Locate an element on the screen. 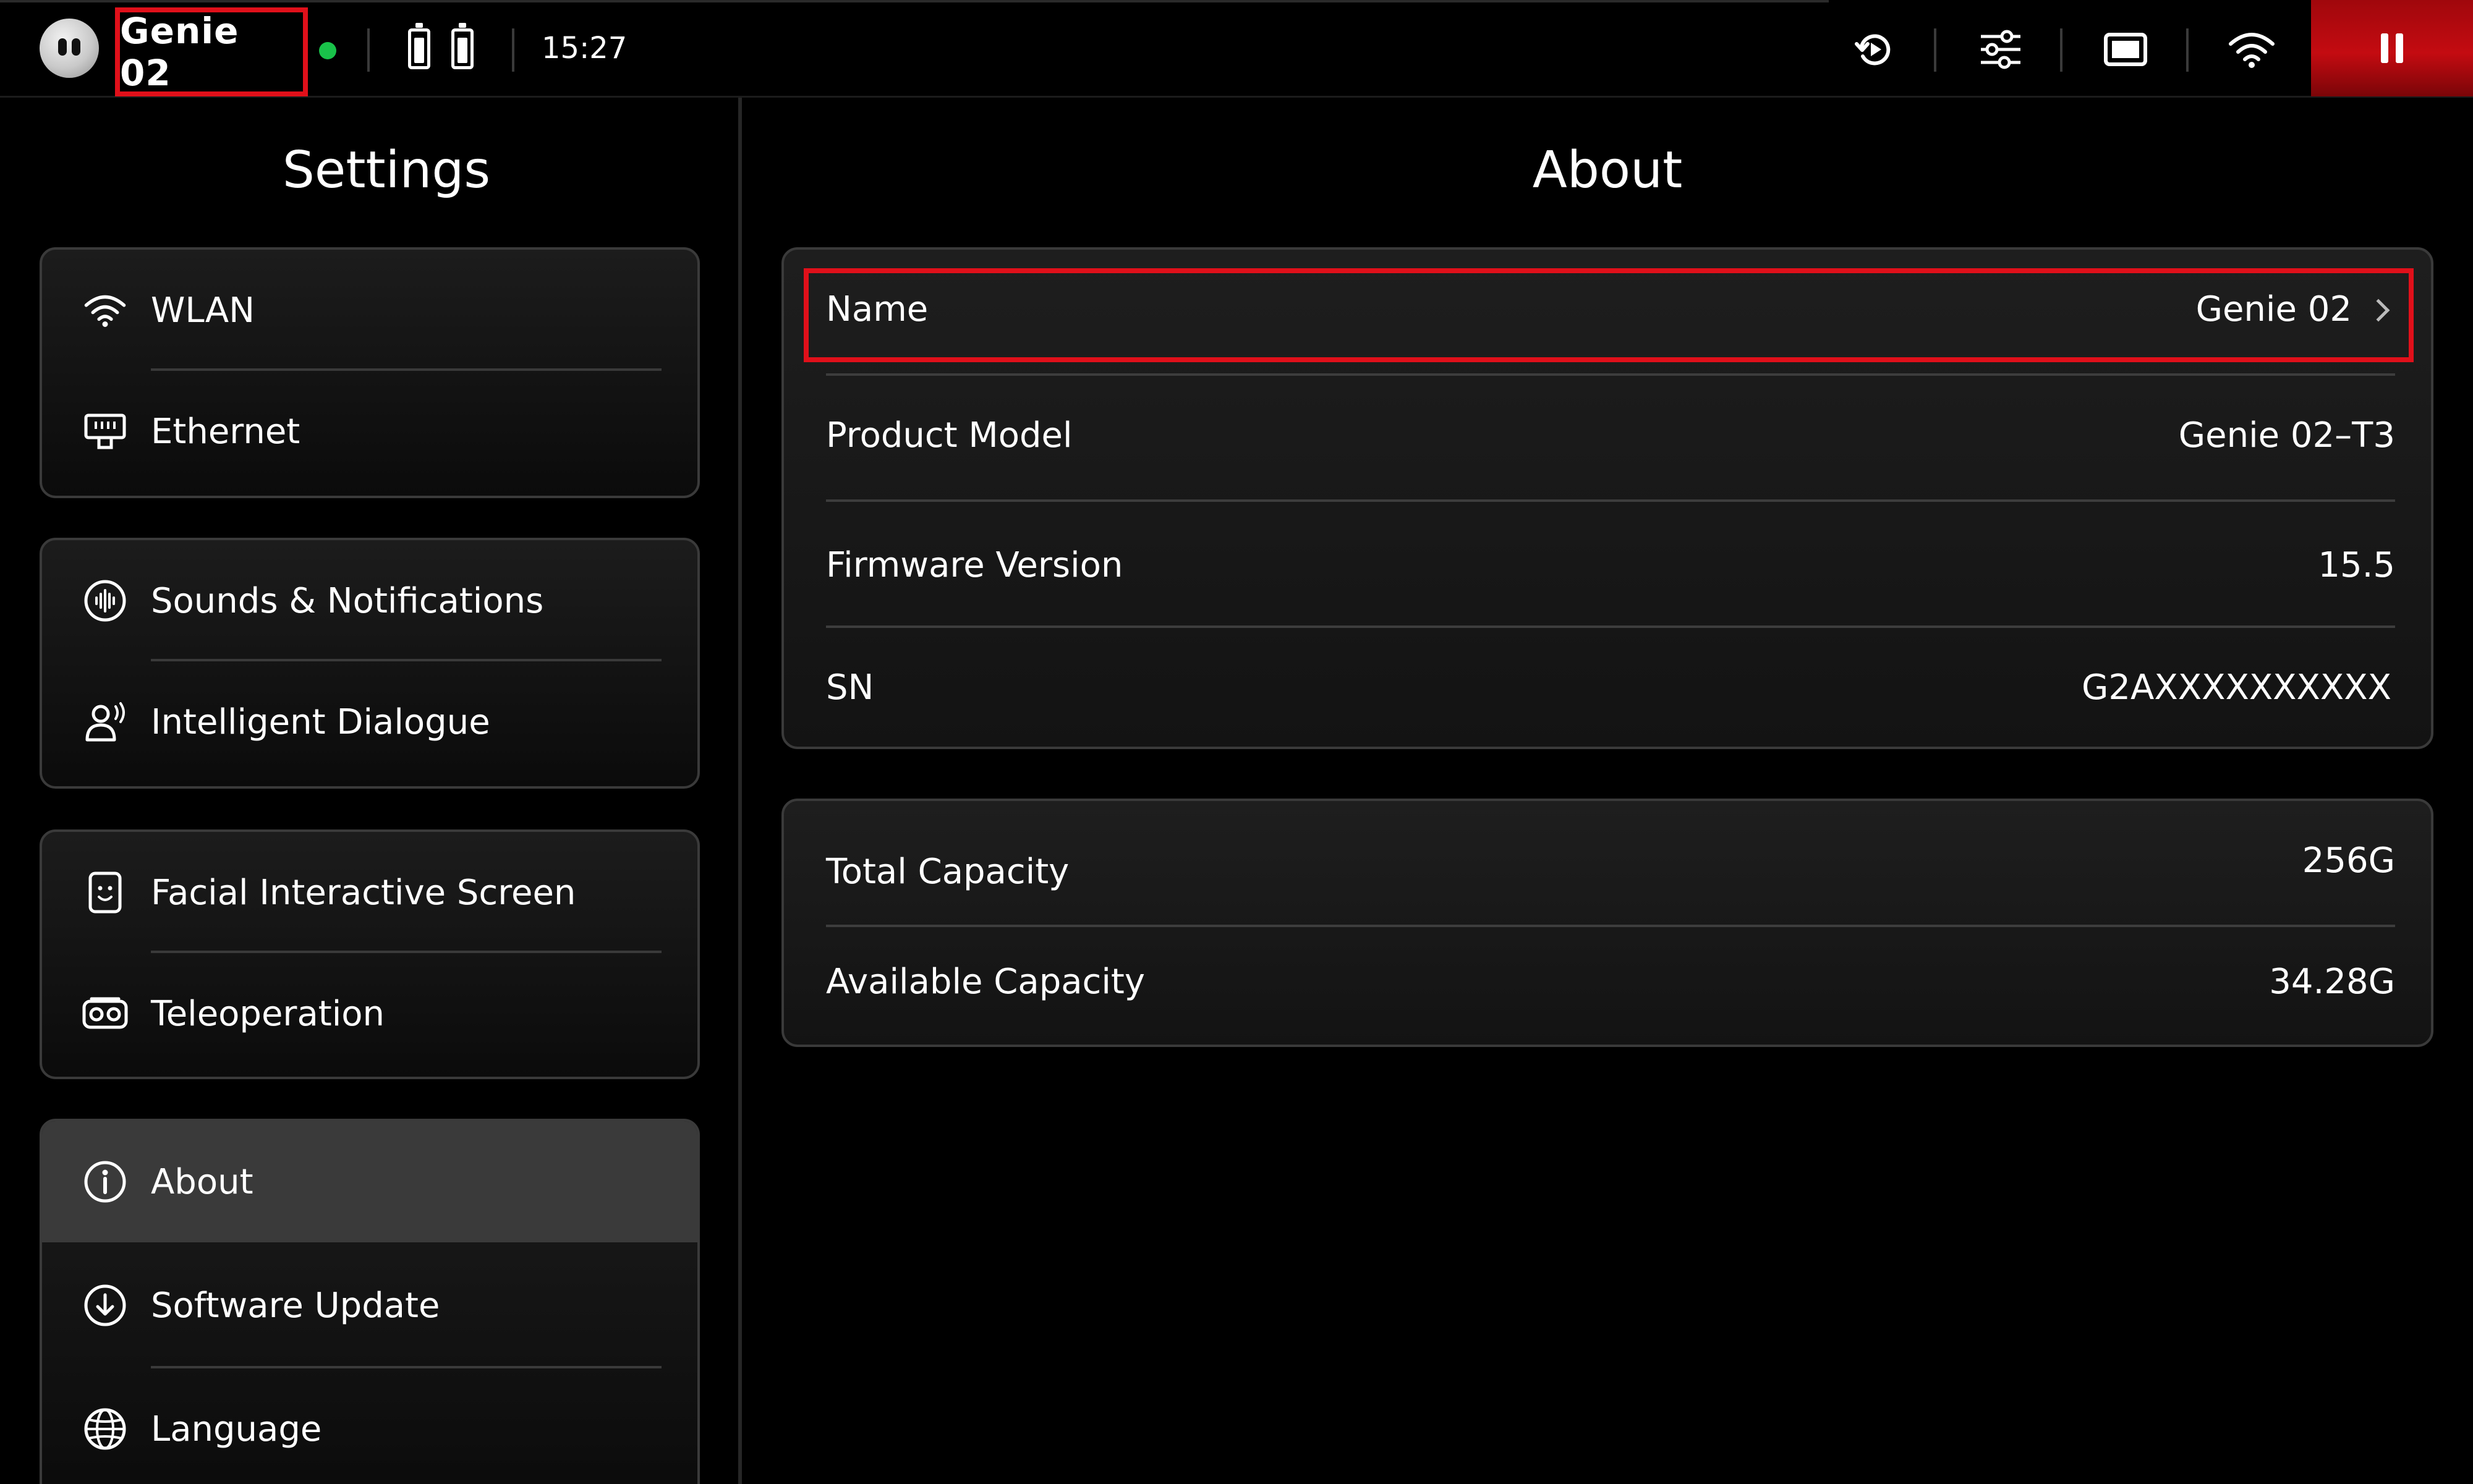  info-row-total-capacity: Total Capacity 256G is located at coordinates (1607, 864).